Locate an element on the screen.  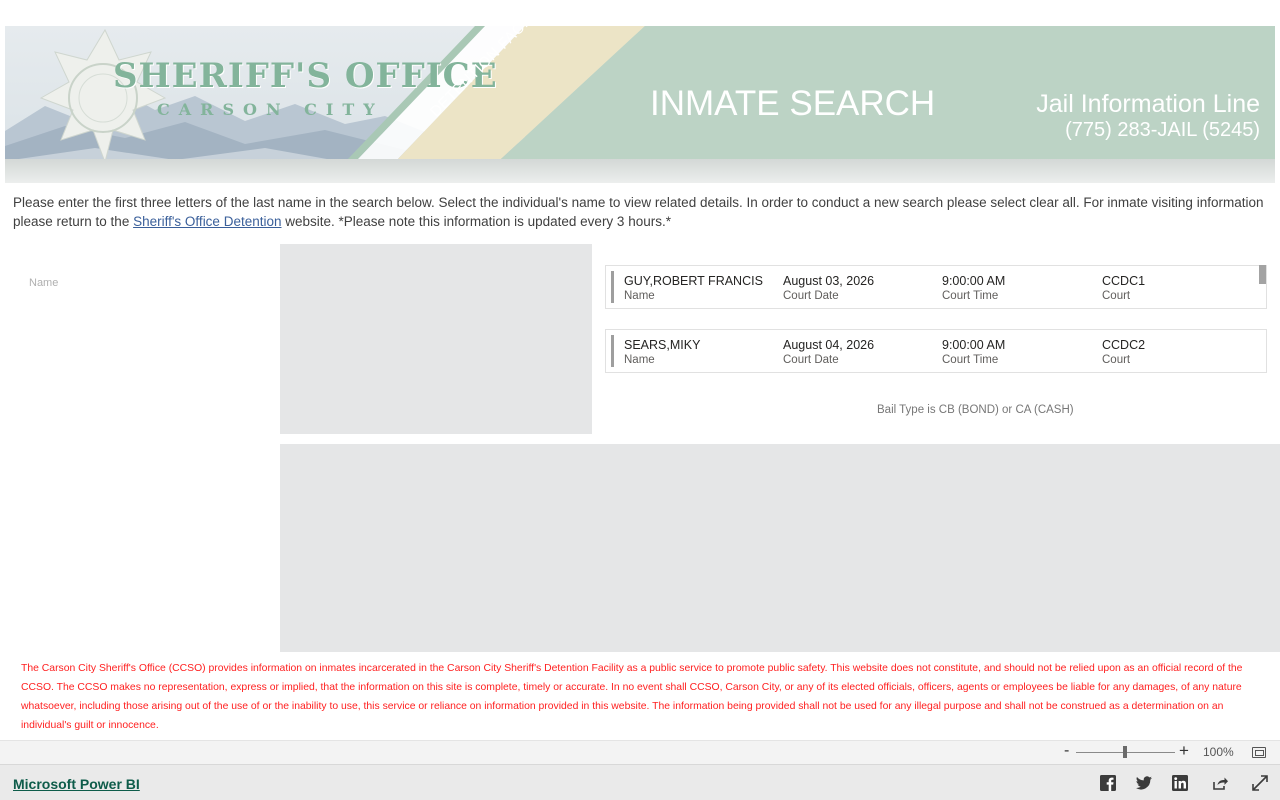
banner-shadow is located at coordinates (640, 171).